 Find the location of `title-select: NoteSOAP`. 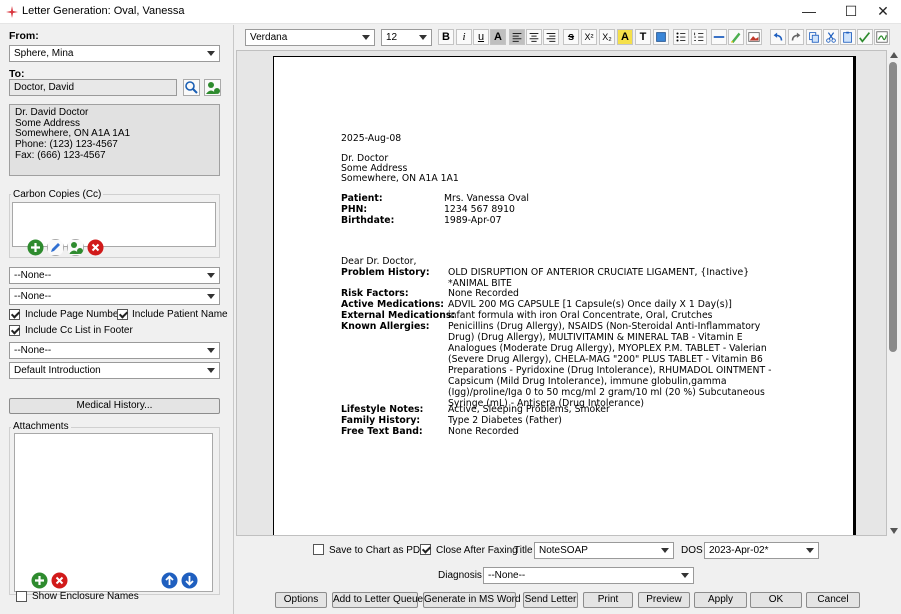

title-select: NoteSOAP is located at coordinates (604, 550).